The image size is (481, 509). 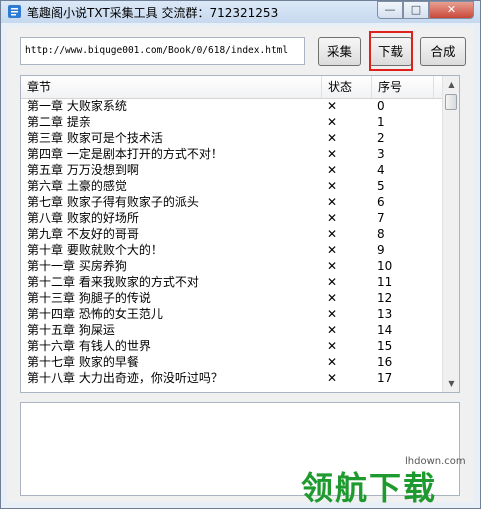 What do you see at coordinates (385, 298) in the screenshot?
I see `index-cell: 12` at bounding box center [385, 298].